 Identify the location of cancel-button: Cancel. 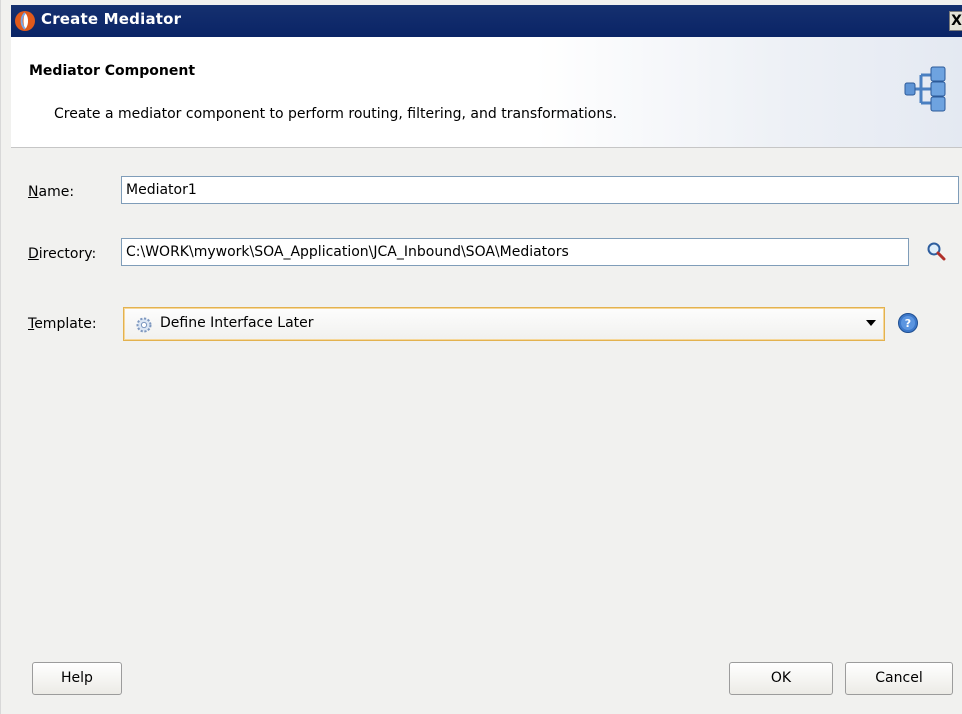
(899, 678).